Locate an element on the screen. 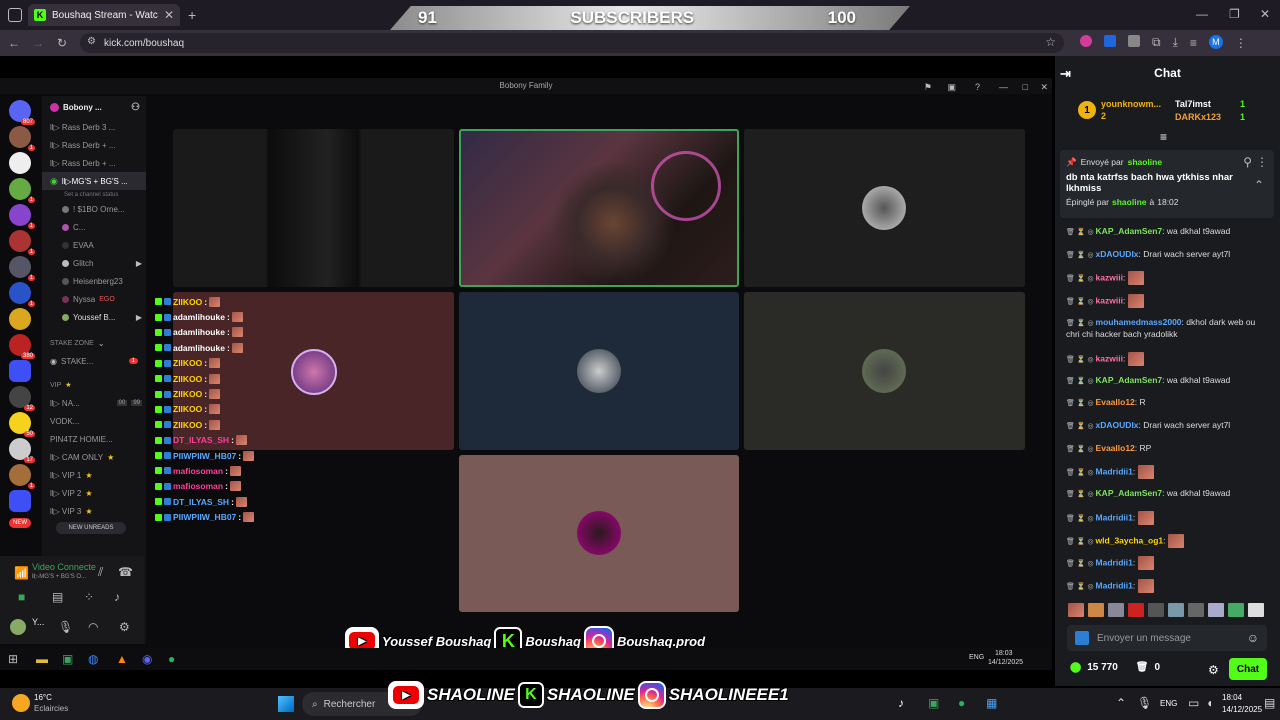 The width and height of the screenshot is (1280, 720). chat-username: xDAOUDIx is located at coordinates (1117, 425).